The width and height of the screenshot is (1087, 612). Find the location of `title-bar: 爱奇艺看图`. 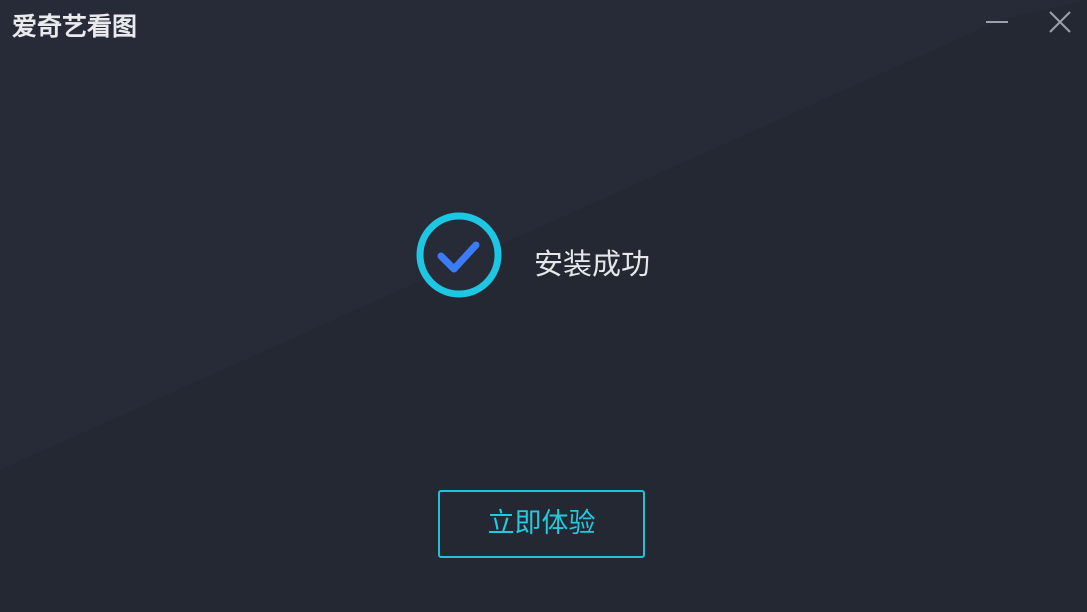

title-bar: 爱奇艺看图 is located at coordinates (543, 28).